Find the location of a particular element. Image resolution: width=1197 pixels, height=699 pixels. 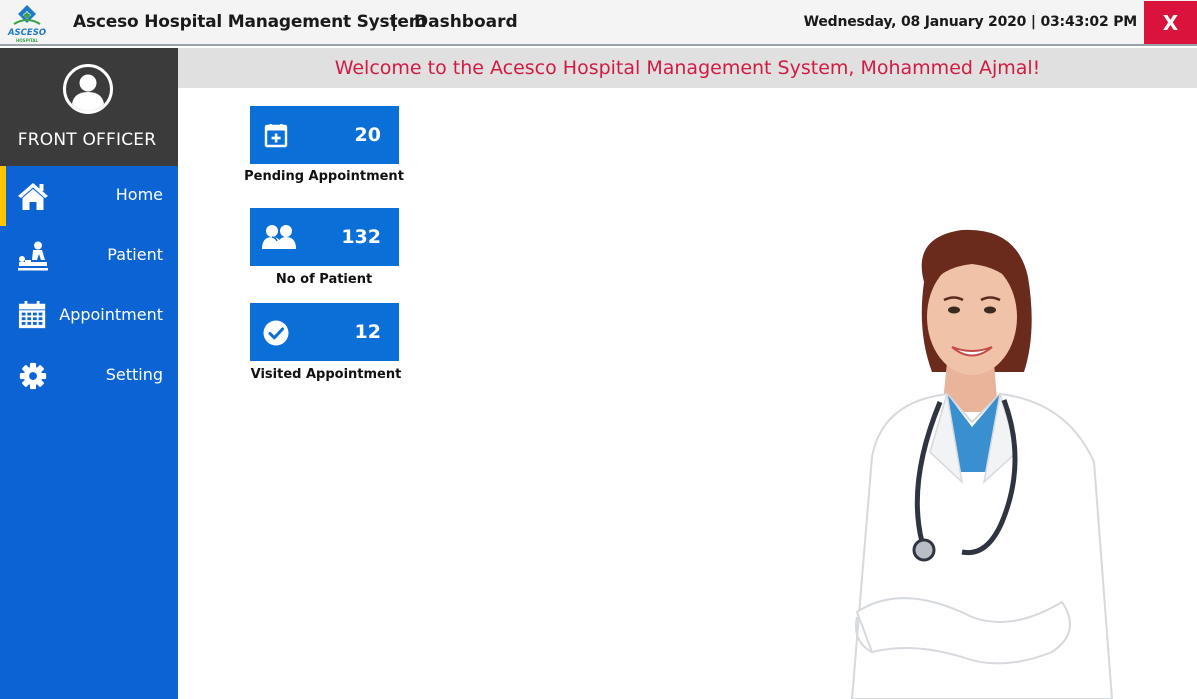

date-time-display: Wednesday, 08 January 2020 | 03:43:02 PM is located at coordinates (970, 22).